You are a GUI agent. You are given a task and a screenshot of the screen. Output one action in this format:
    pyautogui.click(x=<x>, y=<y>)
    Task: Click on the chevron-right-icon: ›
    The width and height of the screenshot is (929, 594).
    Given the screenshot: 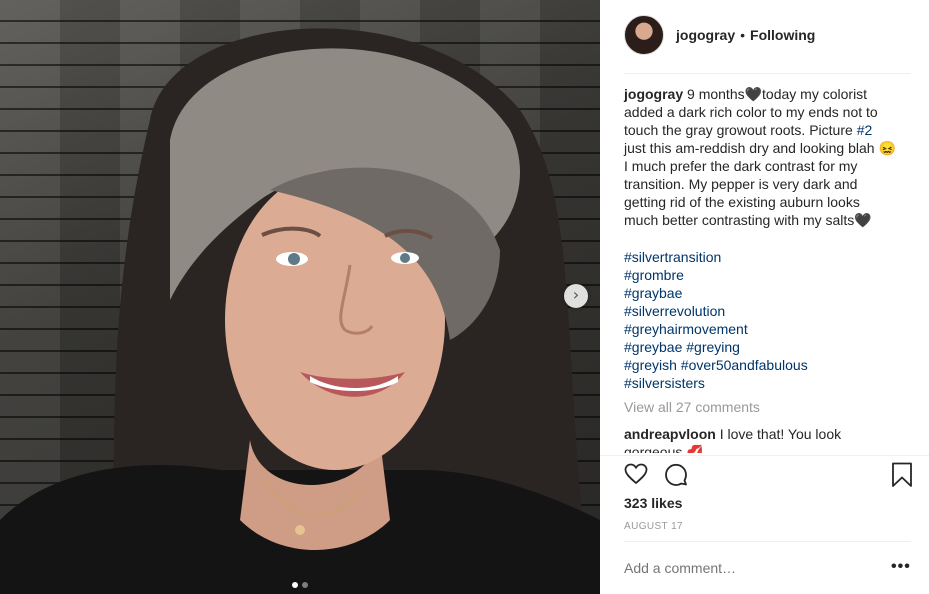 What is the action you would take?
    pyautogui.click(x=576, y=294)
    